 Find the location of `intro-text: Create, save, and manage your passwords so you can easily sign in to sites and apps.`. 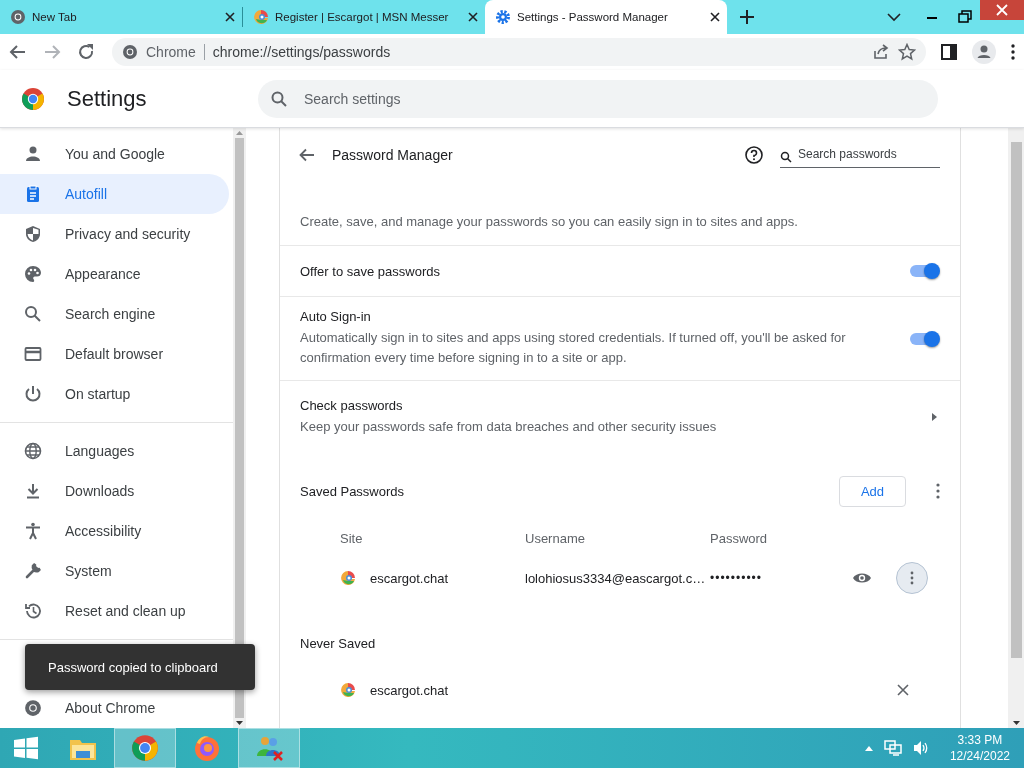

intro-text: Create, save, and manage your passwords so you can easily sign in to sites and apps. is located at coordinates (620, 214).